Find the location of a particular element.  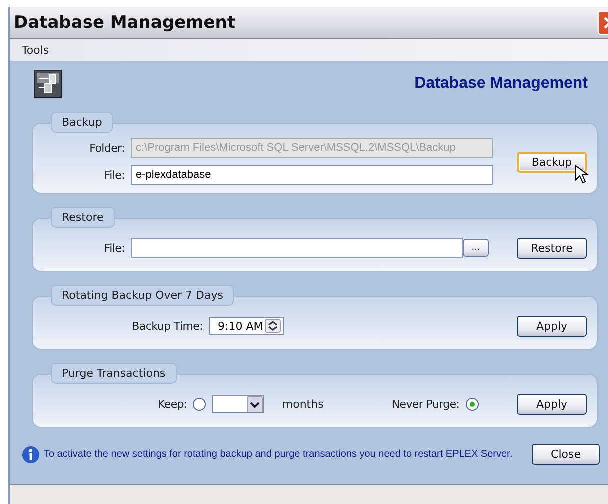

button: Close is located at coordinates (566, 454).